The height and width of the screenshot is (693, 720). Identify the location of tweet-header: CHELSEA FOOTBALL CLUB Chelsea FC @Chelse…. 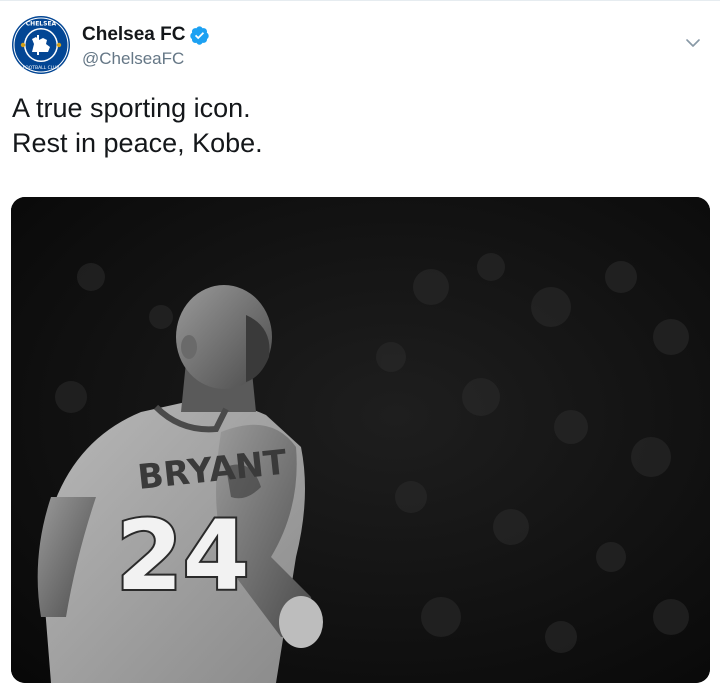
(360, 47).